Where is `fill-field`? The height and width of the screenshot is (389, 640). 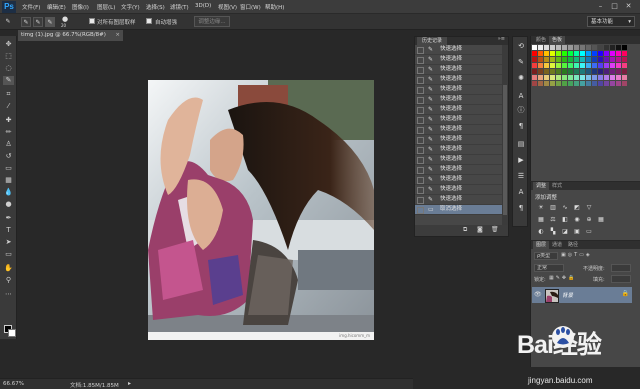 fill-field is located at coordinates (621, 279).